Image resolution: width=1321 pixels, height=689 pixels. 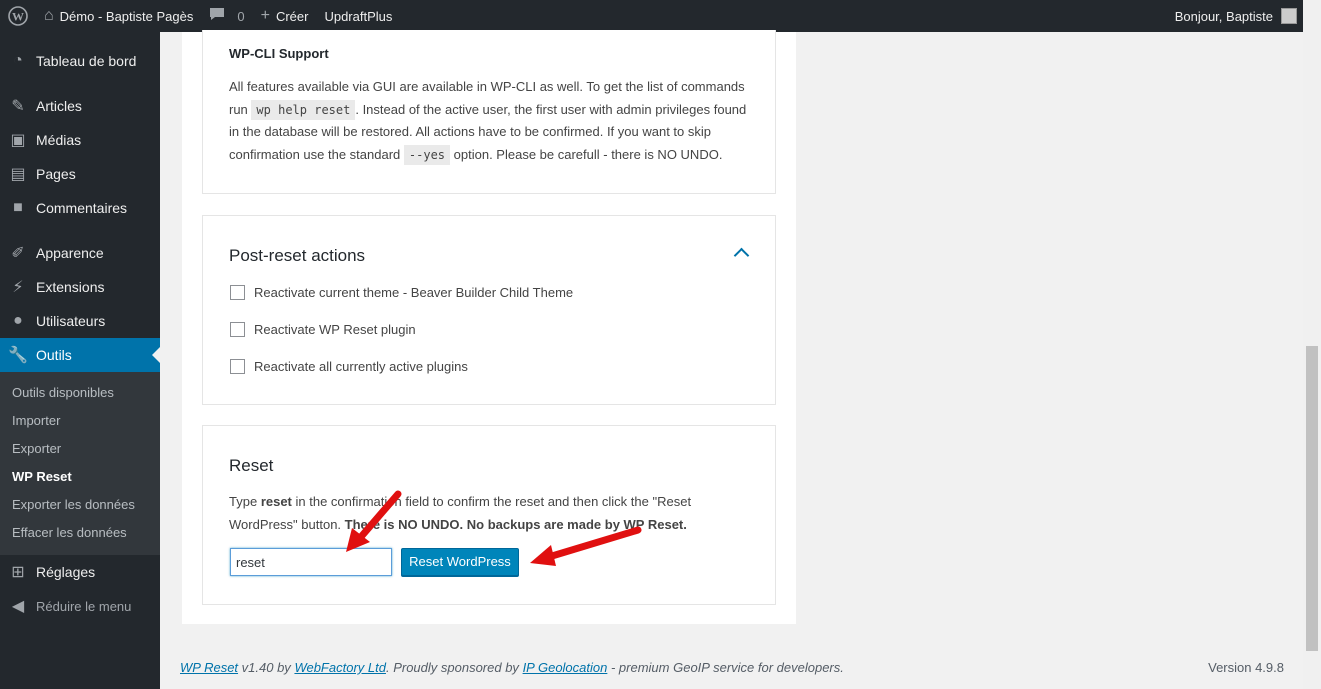 What do you see at coordinates (80, 174) in the screenshot?
I see `menu-item-pages: ▤ Pages` at bounding box center [80, 174].